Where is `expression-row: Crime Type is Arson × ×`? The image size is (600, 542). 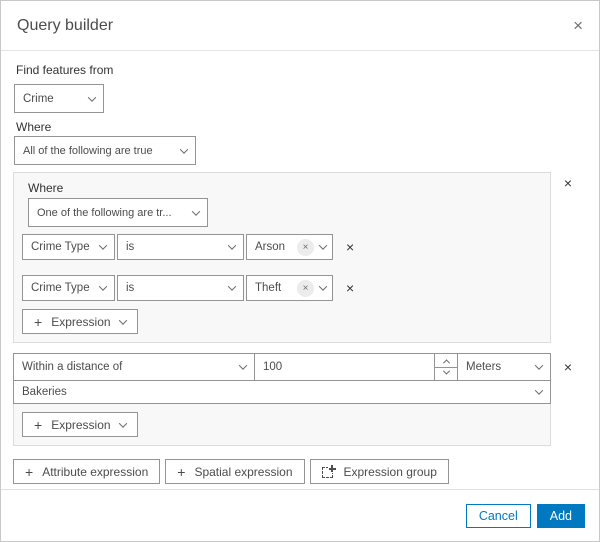
expression-row: Crime Type is Arson × × is located at coordinates (282, 247).